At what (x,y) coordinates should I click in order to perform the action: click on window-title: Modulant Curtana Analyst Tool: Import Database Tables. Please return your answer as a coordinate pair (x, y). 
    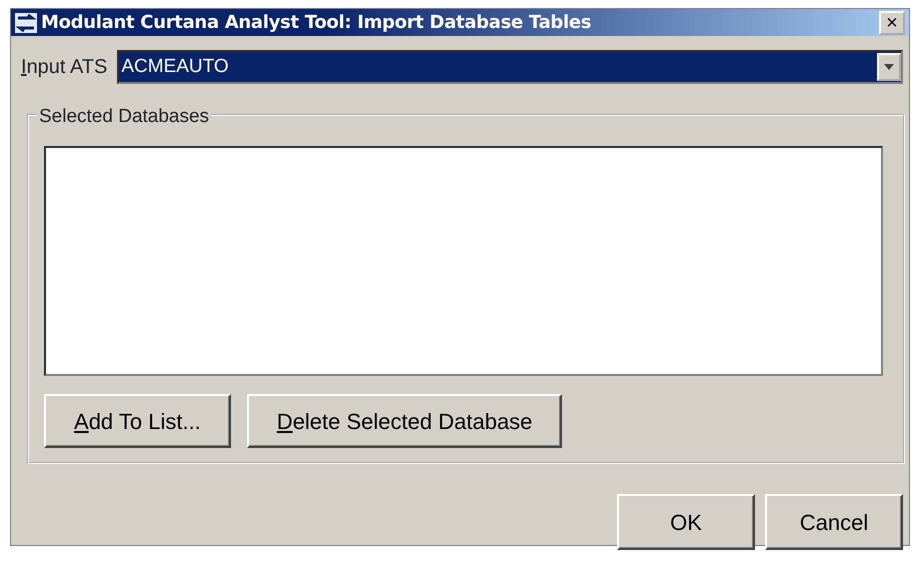
    Looking at the image, I should click on (316, 23).